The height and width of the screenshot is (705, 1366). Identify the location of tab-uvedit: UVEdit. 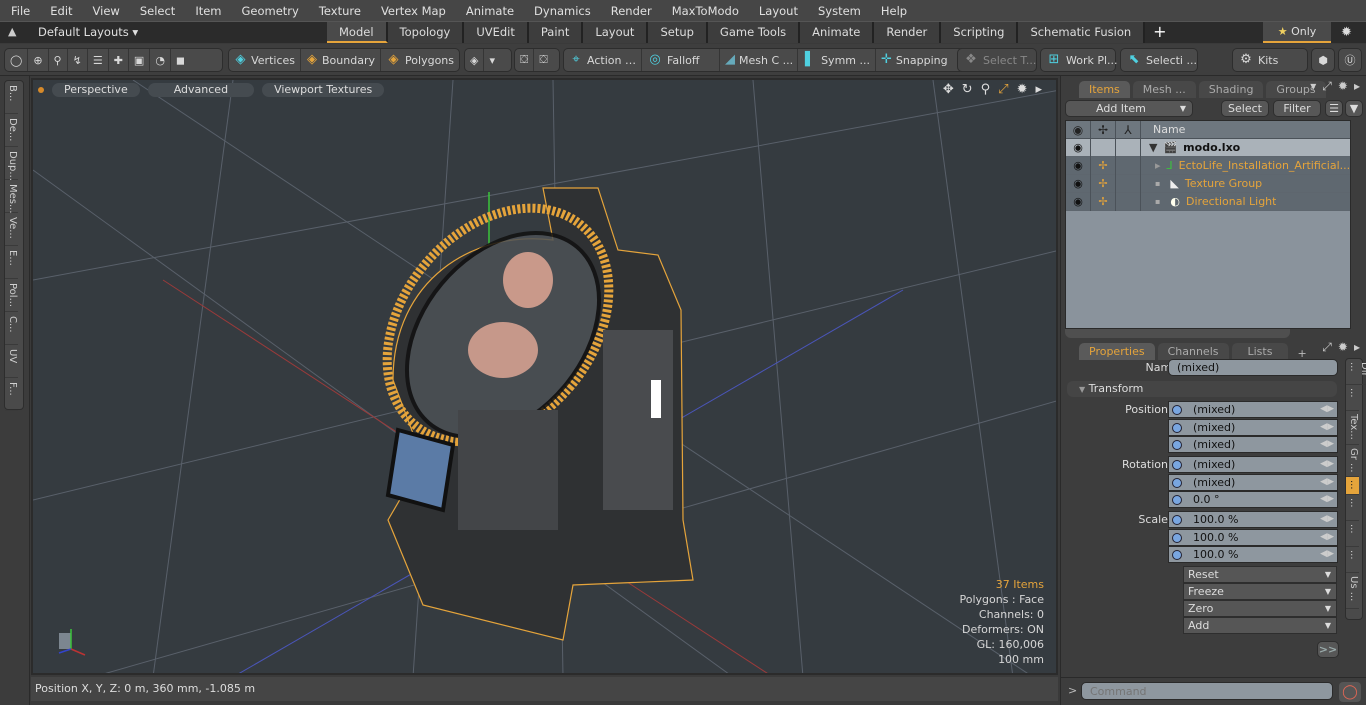
(496, 32).